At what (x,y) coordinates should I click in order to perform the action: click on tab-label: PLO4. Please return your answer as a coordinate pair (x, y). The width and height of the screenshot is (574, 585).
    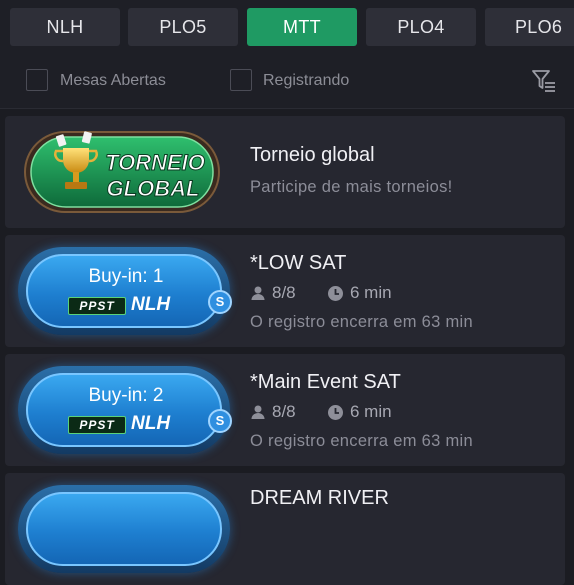
    Looking at the image, I should click on (421, 26).